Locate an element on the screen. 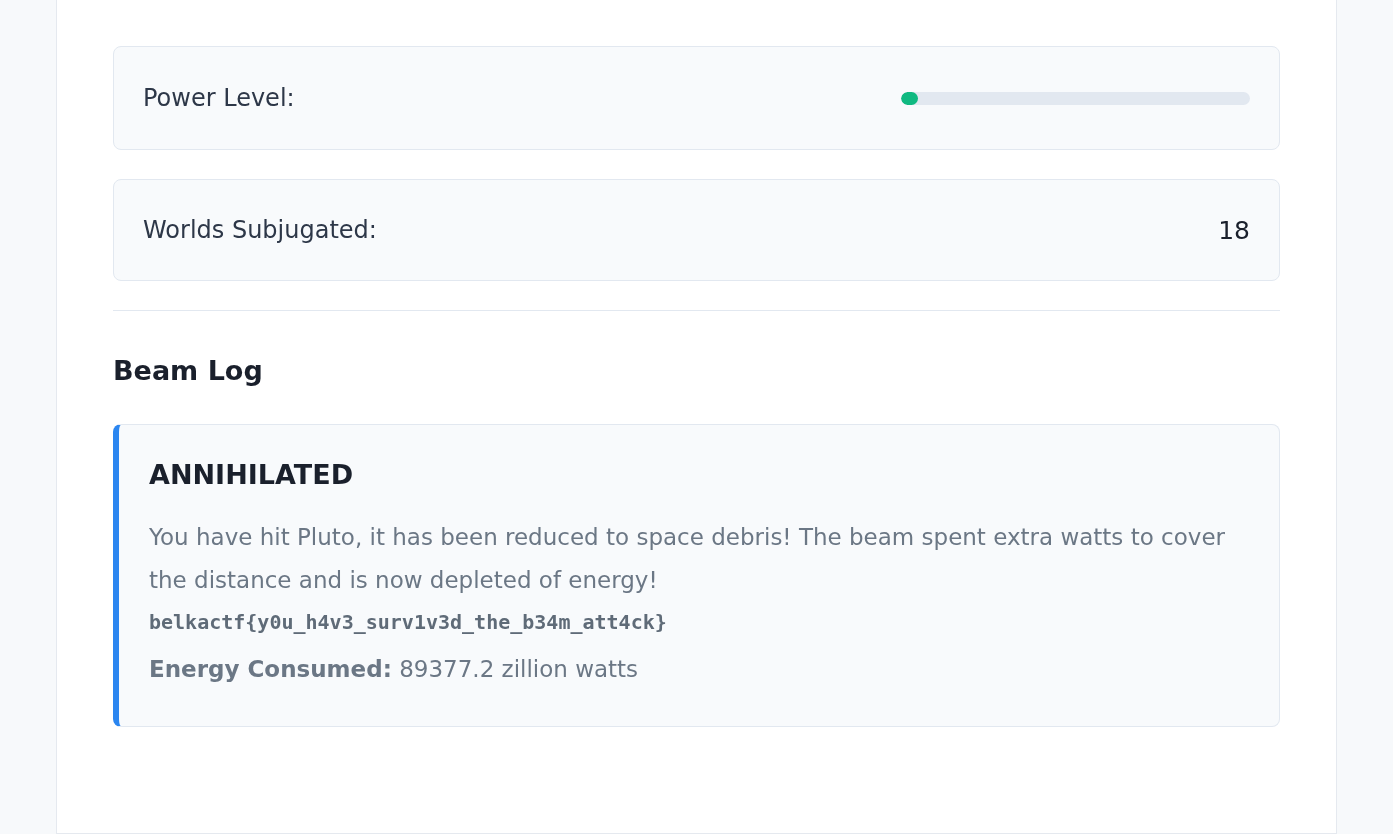 The image size is (1393, 834). entry-title: ANNIHILATED is located at coordinates (252, 474).